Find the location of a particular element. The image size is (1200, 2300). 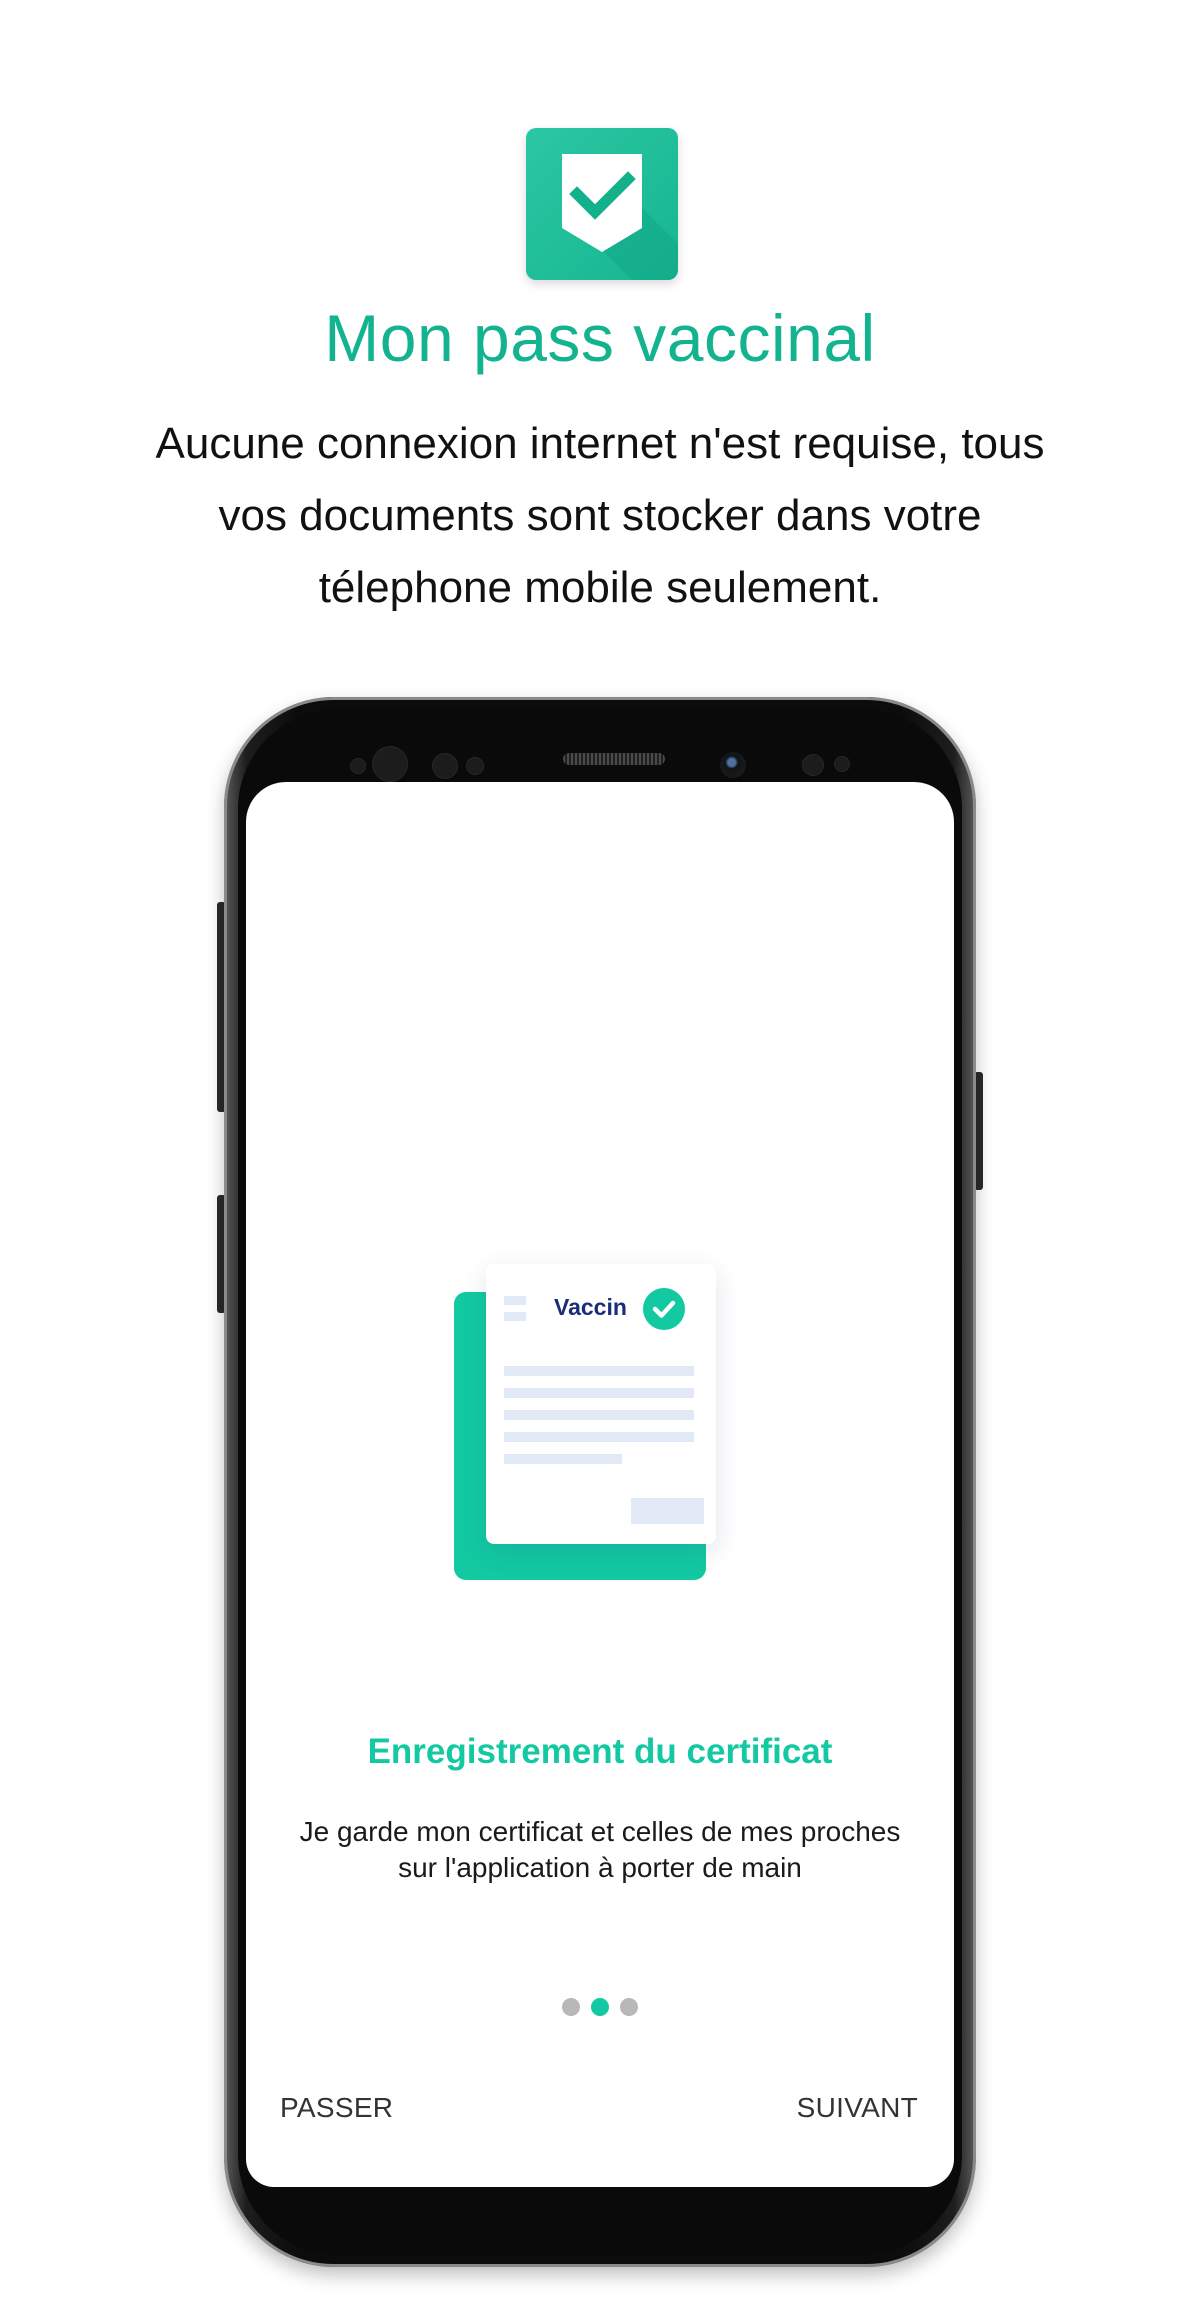

page-dot-active is located at coordinates (600, 2007).